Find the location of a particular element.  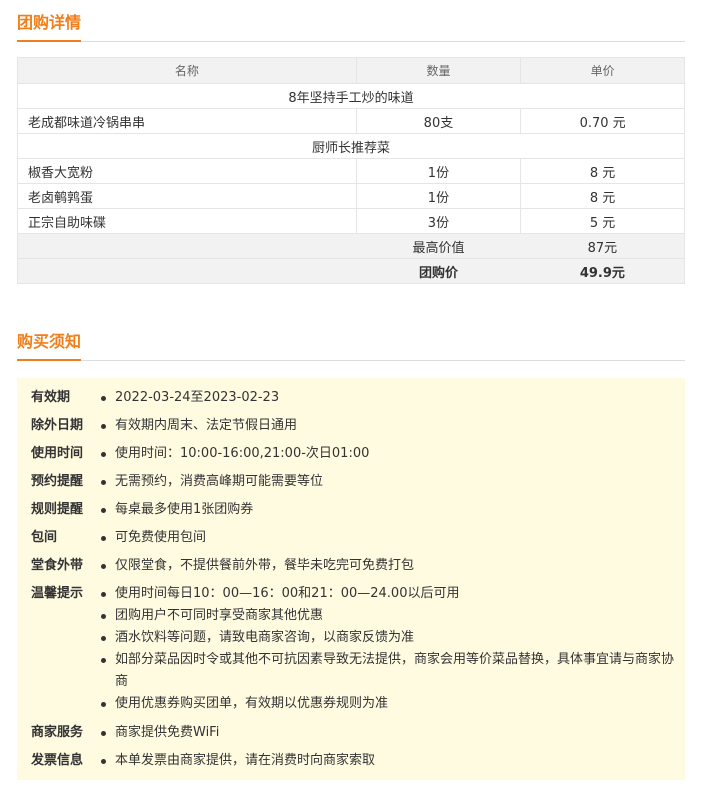

notice-list: 2022-03-24至2023-02-23 is located at coordinates (387, 398).